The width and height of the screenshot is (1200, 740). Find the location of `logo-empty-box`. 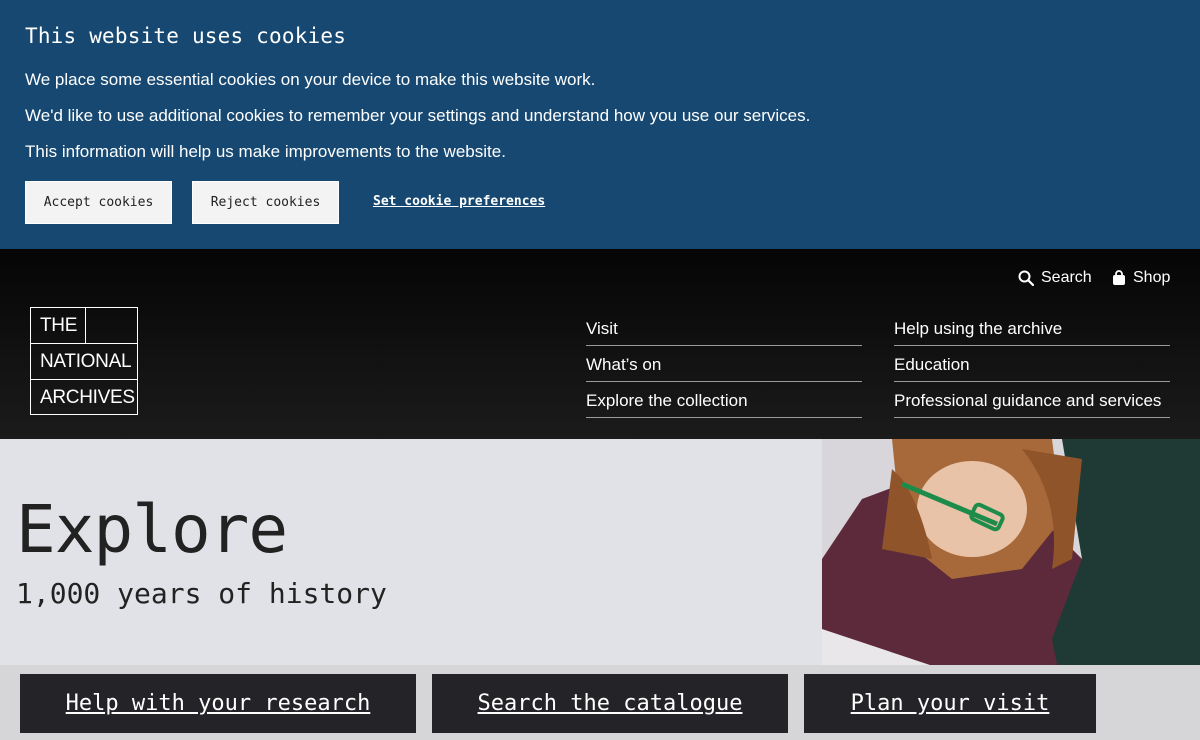

logo-empty-box is located at coordinates (111, 325).